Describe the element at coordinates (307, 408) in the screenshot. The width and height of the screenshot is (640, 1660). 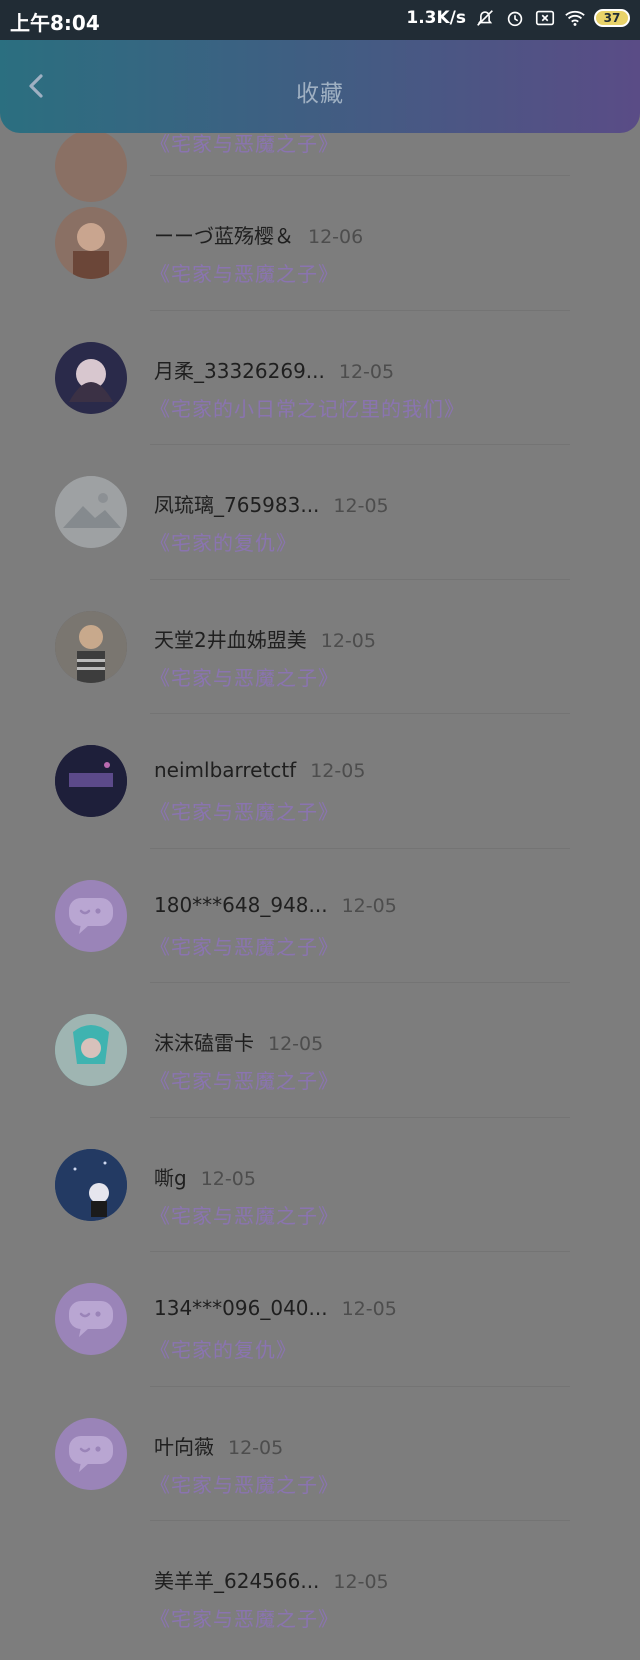
I see `book-title: 《宅家的小日常之记忆里的我们》` at that location.